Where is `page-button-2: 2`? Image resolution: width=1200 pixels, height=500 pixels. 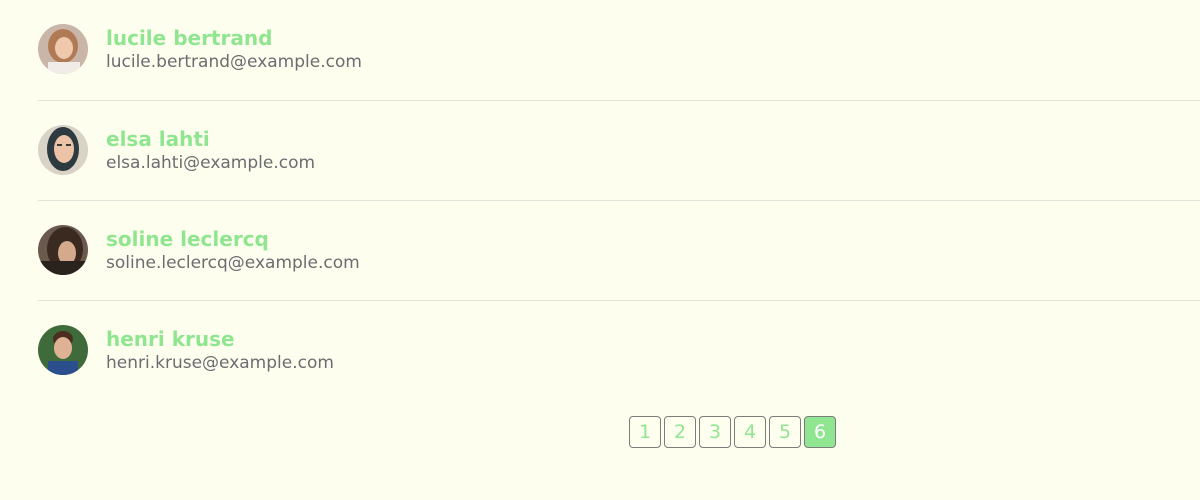 page-button-2: 2 is located at coordinates (680, 432).